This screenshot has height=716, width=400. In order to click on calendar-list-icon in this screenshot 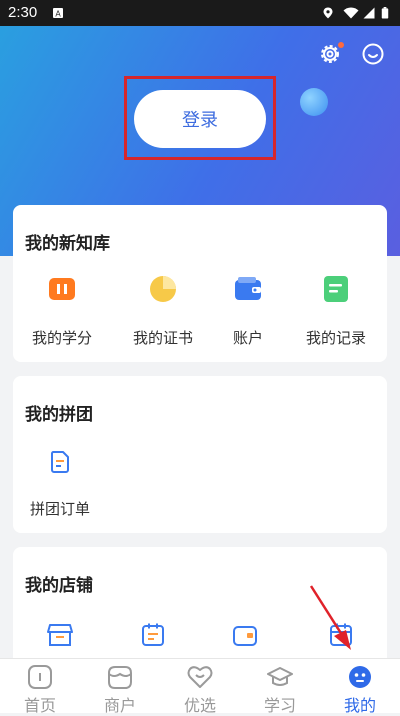, I will do `click(153, 635)`.